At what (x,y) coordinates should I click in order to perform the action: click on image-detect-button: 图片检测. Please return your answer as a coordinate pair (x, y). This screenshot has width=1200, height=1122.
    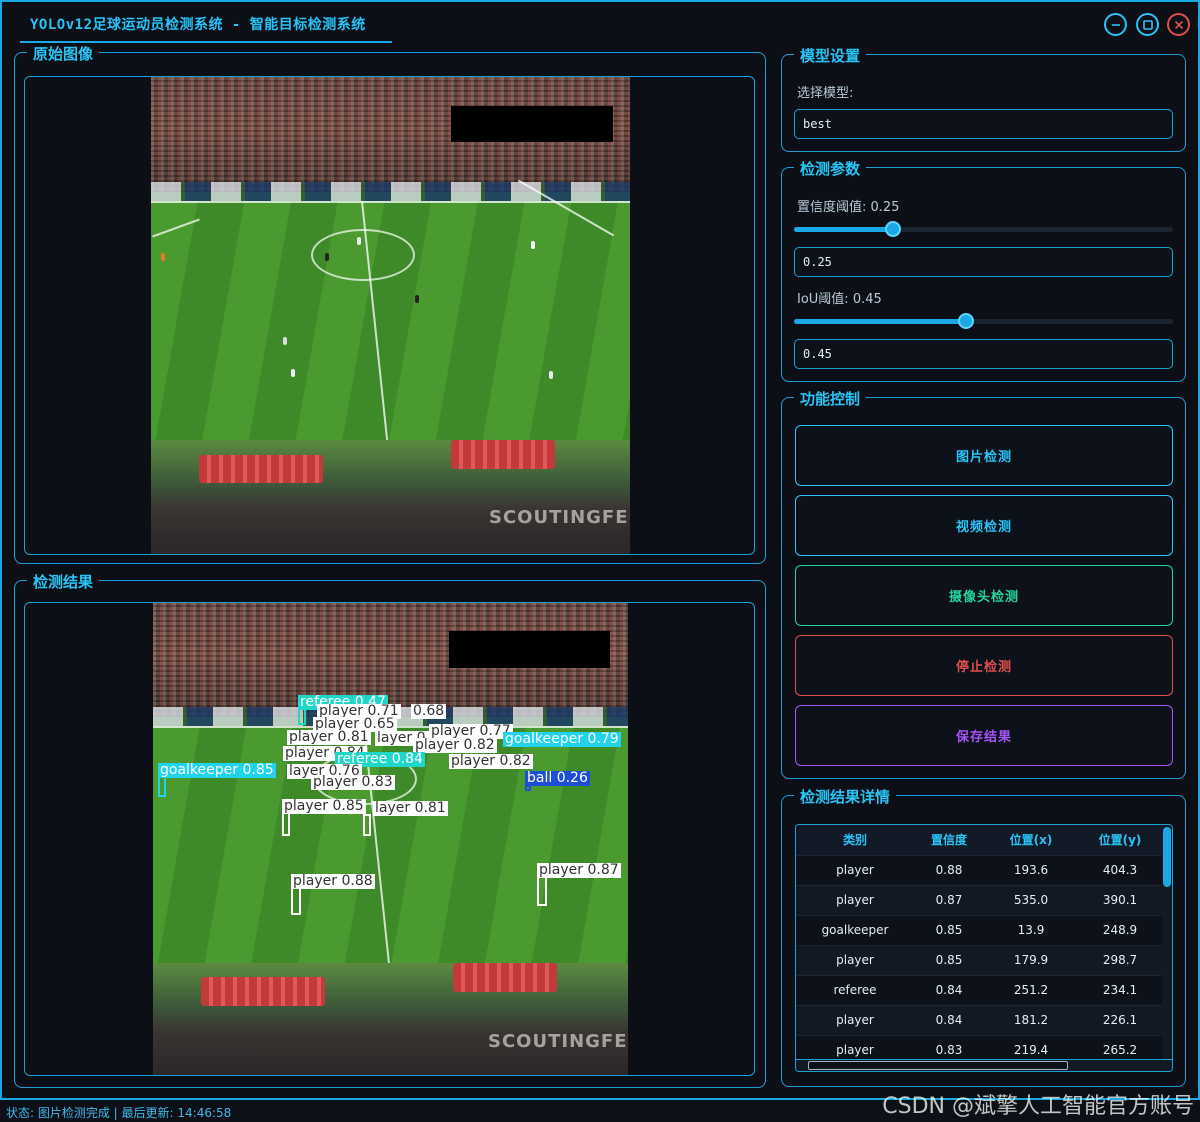
    Looking at the image, I should click on (984, 455).